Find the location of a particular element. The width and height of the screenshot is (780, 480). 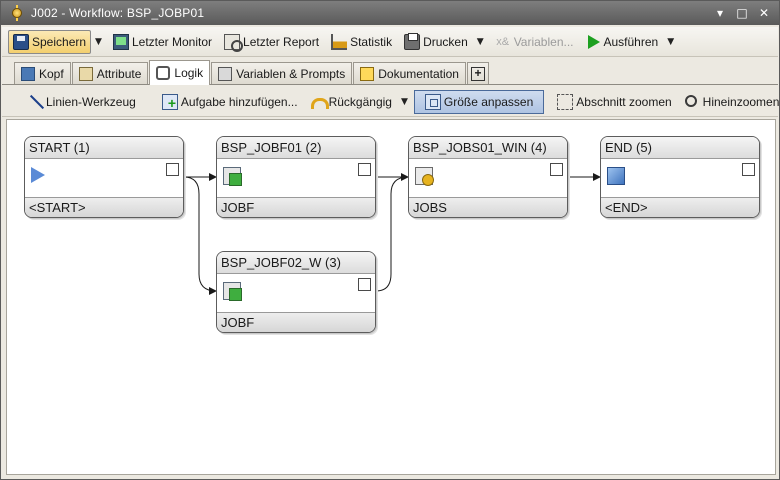

tab-dokumentation-label: Dokumentation is located at coordinates (418, 73).